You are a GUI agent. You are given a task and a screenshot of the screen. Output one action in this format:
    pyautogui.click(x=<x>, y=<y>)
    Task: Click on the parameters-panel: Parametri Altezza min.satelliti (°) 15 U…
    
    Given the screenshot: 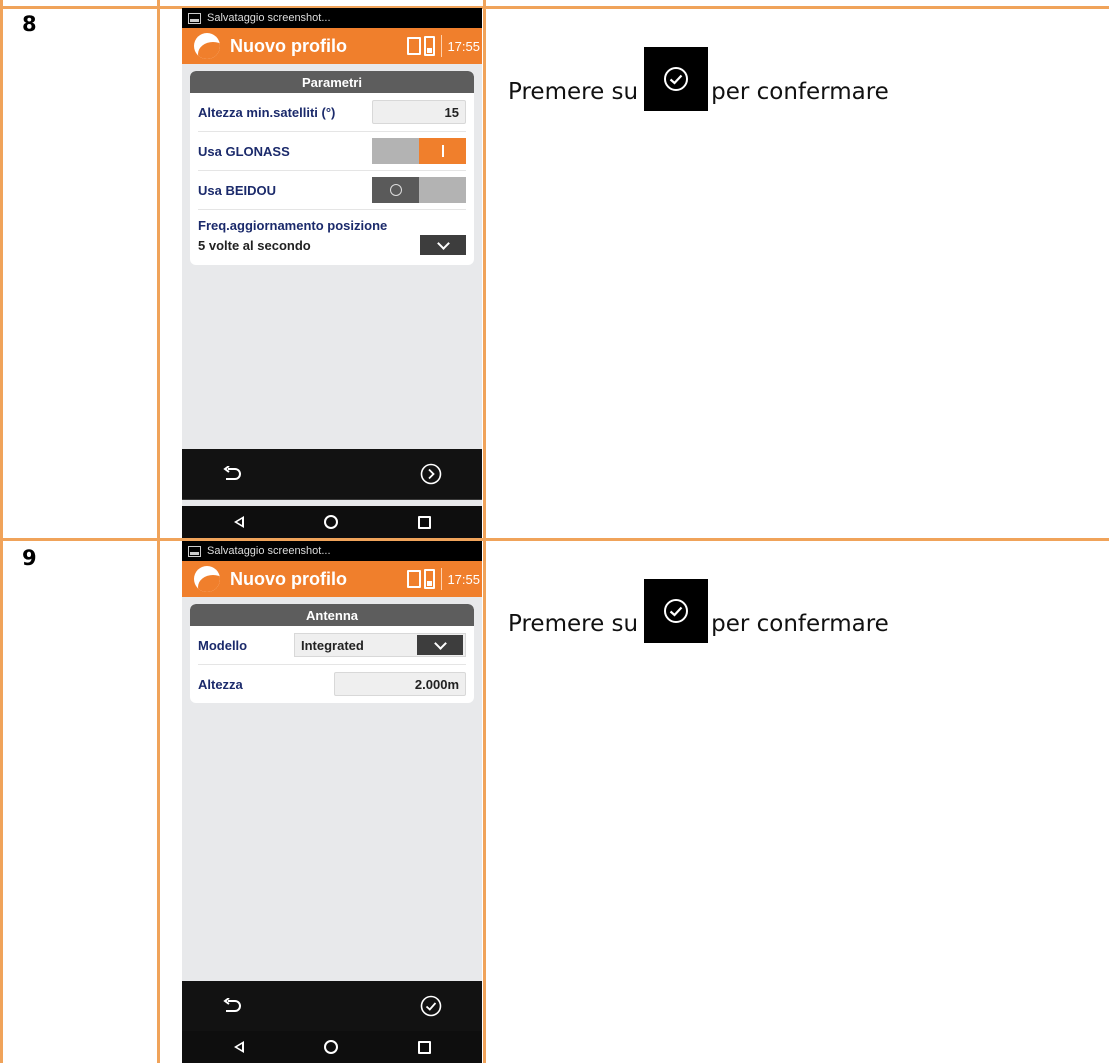 What is the action you would take?
    pyautogui.click(x=332, y=168)
    